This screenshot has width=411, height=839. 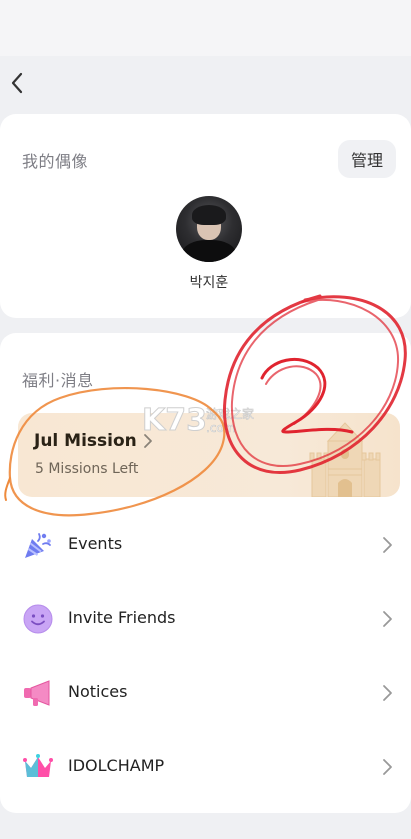 What do you see at coordinates (205, 693) in the screenshot?
I see `list-item-notices: Notices` at bounding box center [205, 693].